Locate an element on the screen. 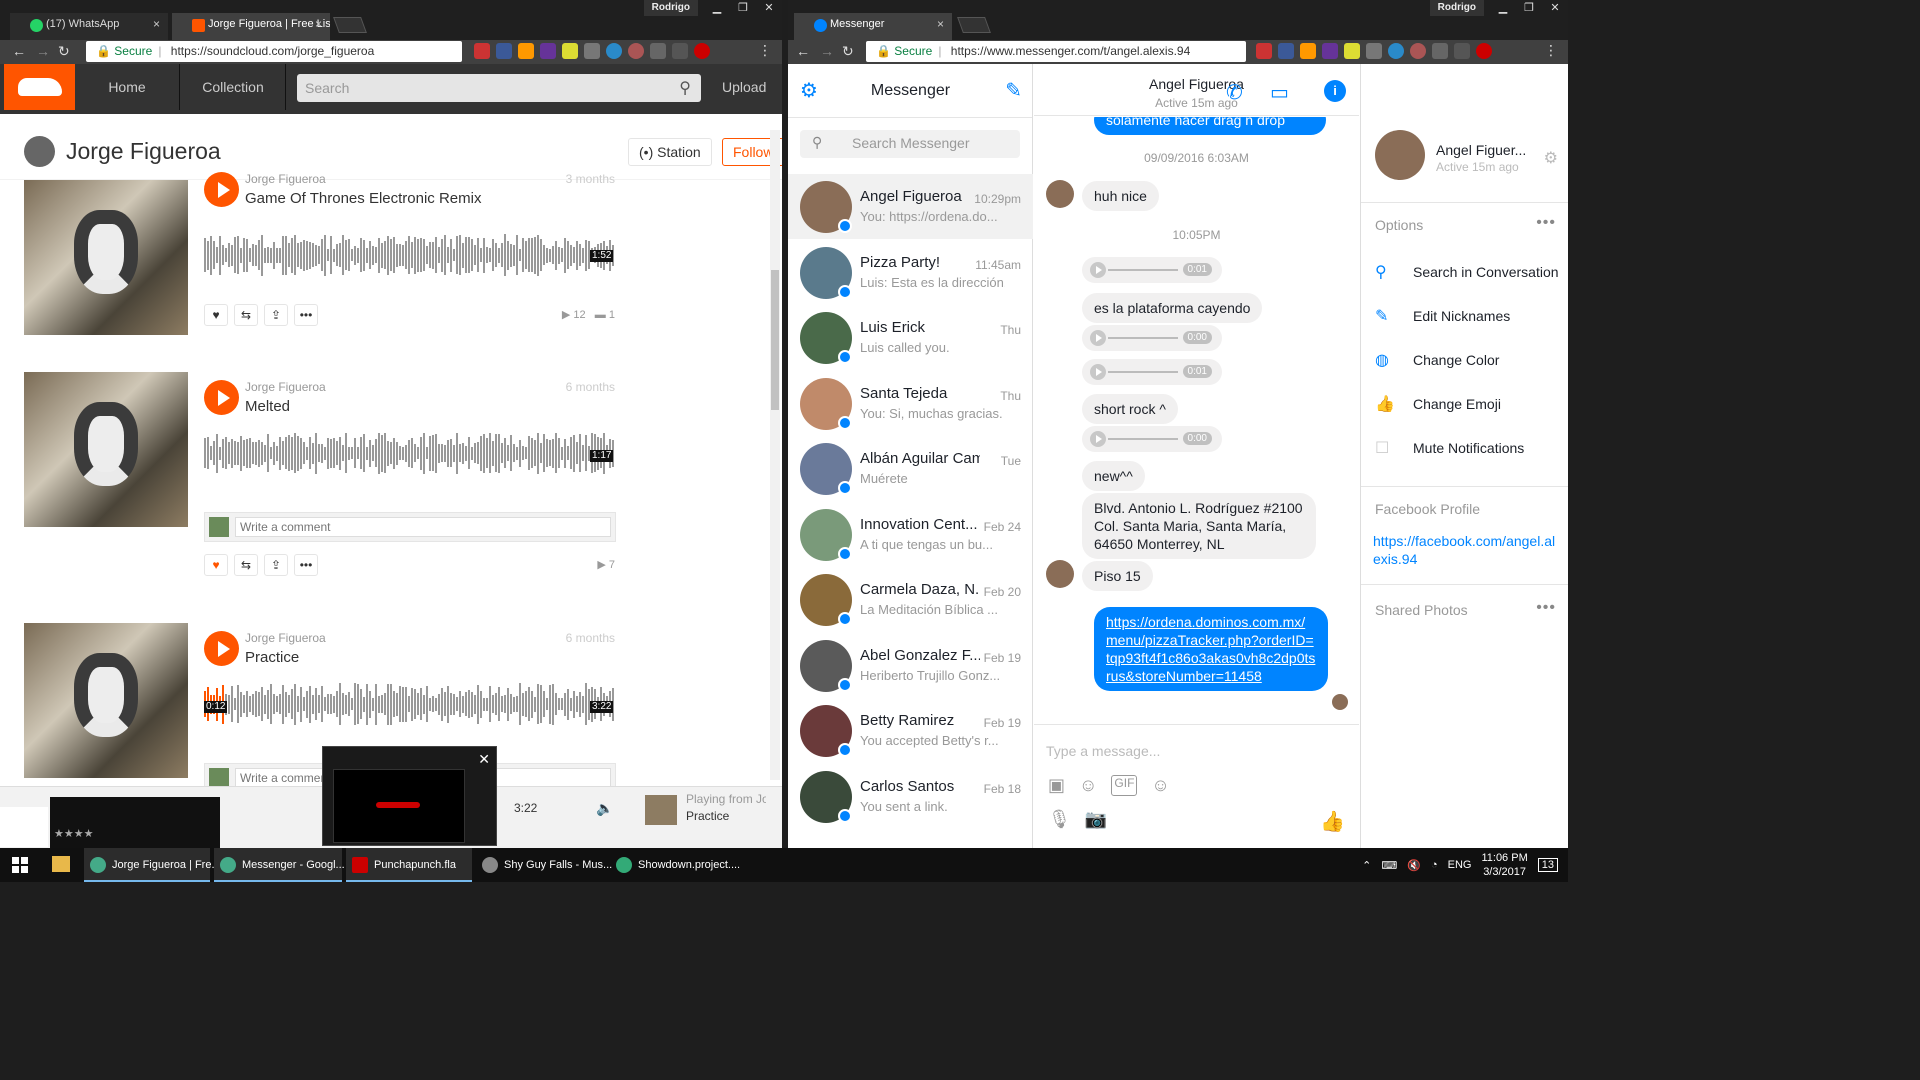  more-button: ••• is located at coordinates (306, 565).